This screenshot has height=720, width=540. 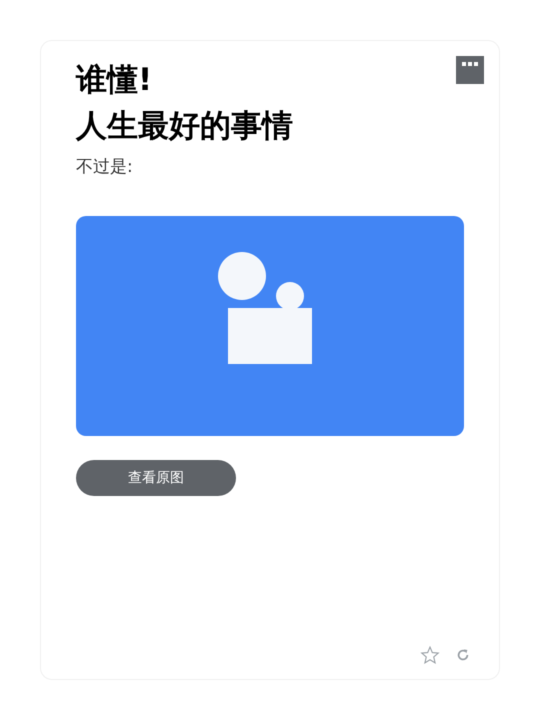 What do you see at coordinates (184, 126) in the screenshot?
I see `headline: 人生最好的事情` at bounding box center [184, 126].